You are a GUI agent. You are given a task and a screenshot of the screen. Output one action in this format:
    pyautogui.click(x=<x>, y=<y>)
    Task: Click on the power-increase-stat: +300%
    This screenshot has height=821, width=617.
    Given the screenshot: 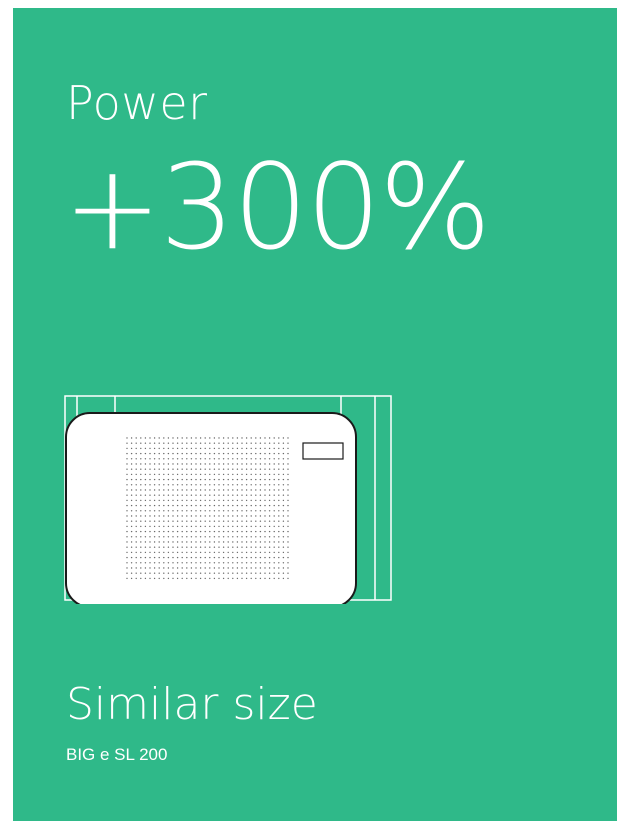 What is the action you would take?
    pyautogui.click(x=277, y=207)
    